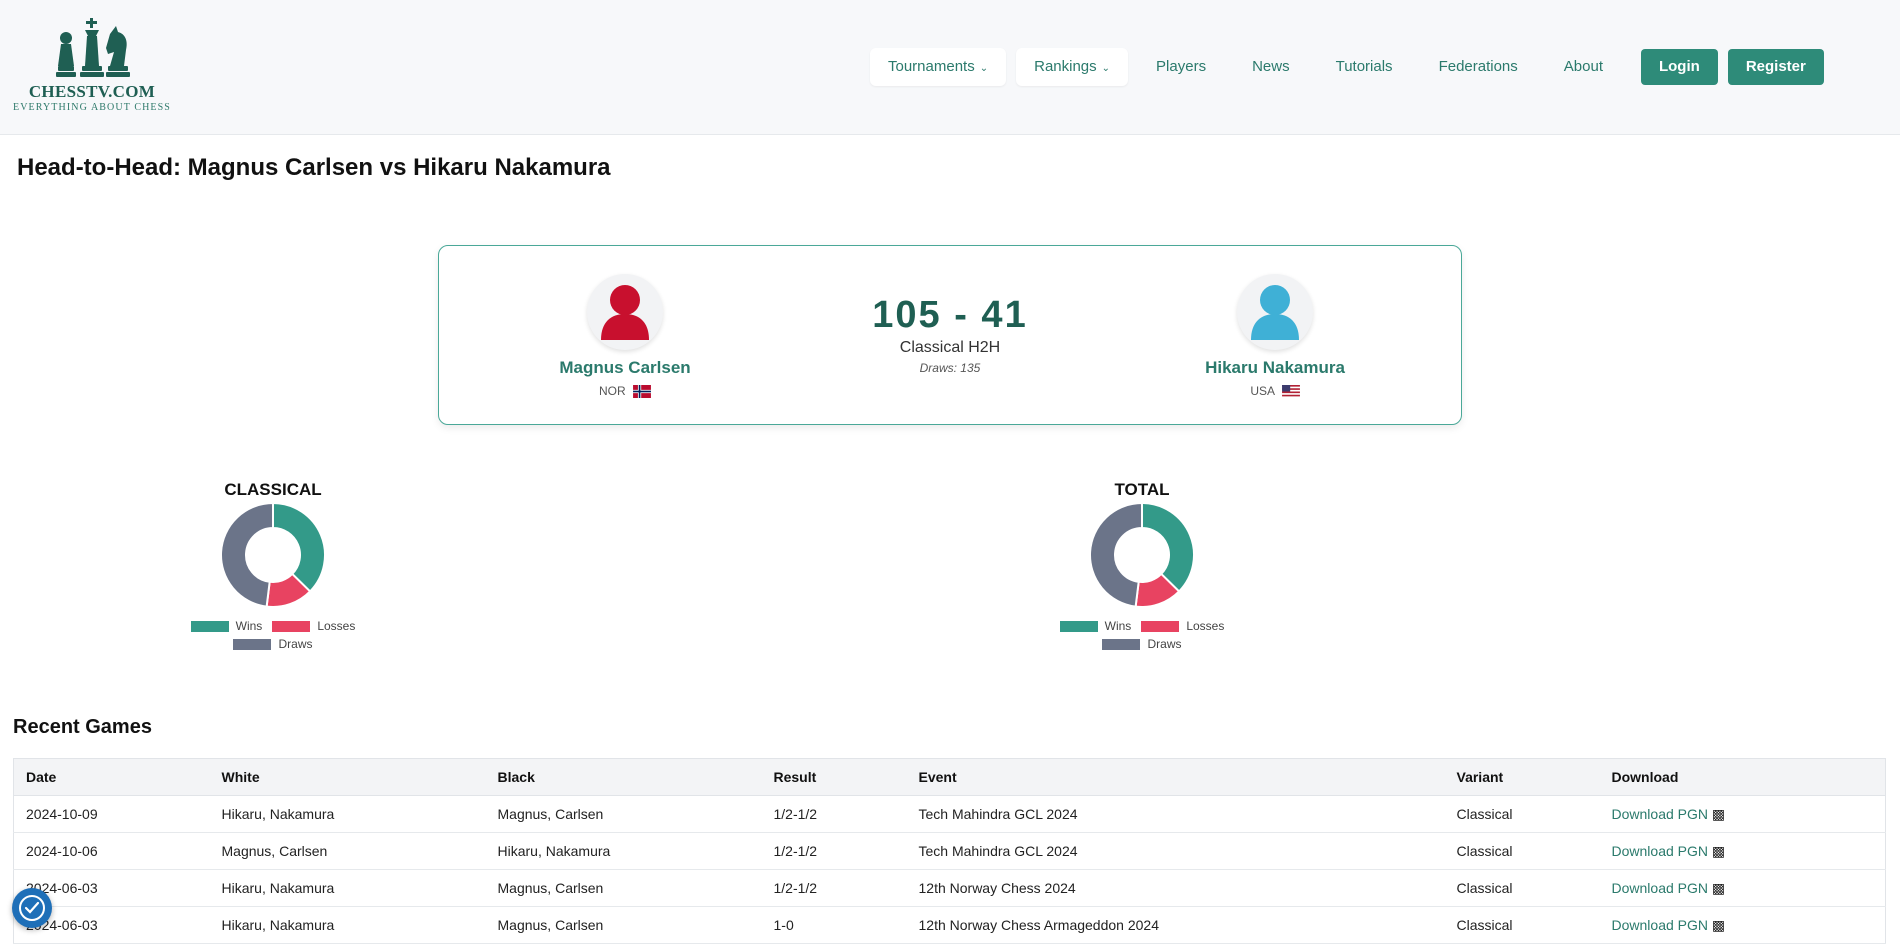 This screenshot has width=1900, height=944. What do you see at coordinates (111, 777) in the screenshot?
I see `col-date: Date` at bounding box center [111, 777].